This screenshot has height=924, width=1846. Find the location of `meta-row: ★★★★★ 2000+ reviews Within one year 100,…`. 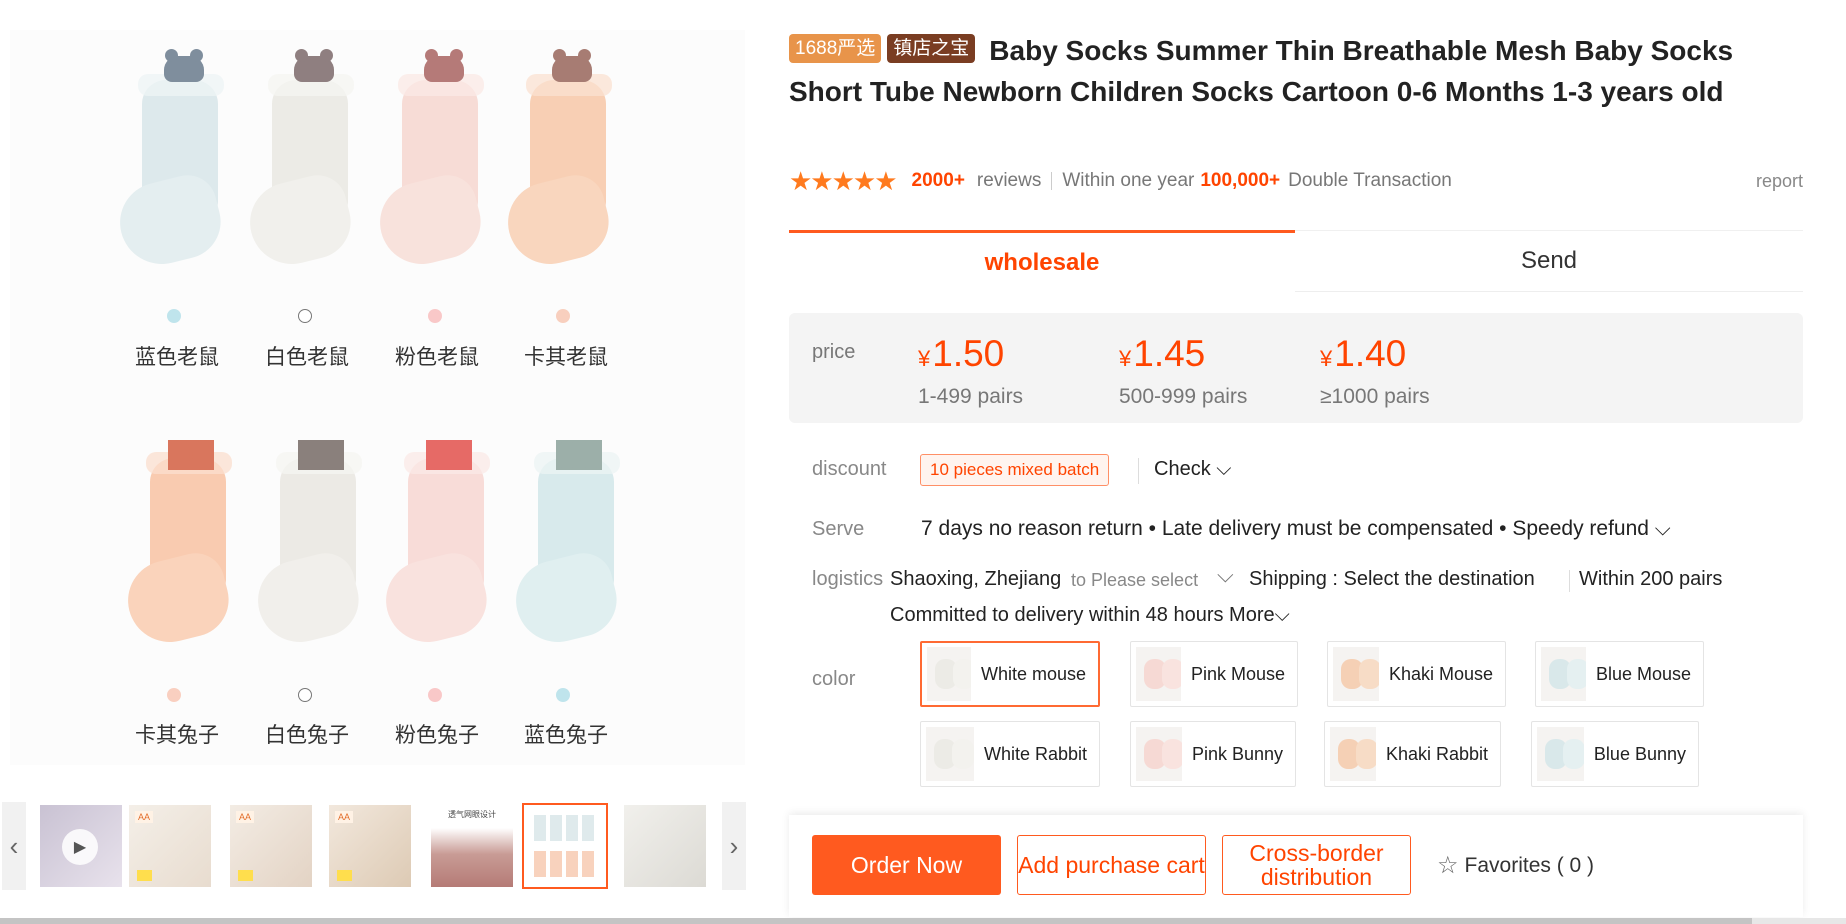

meta-row: ★★★★★ 2000+ reviews Within one year 100,… is located at coordinates (1296, 181).